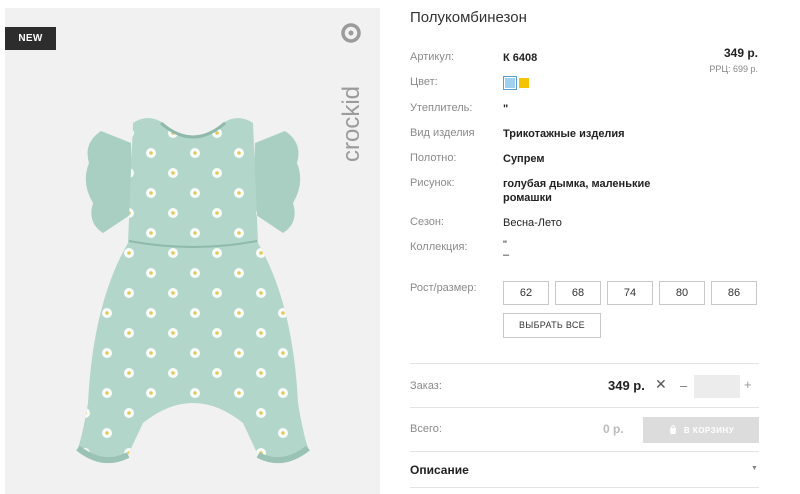 The width and height of the screenshot is (800, 494). I want to click on fabric-label: Полотно:, so click(433, 158).